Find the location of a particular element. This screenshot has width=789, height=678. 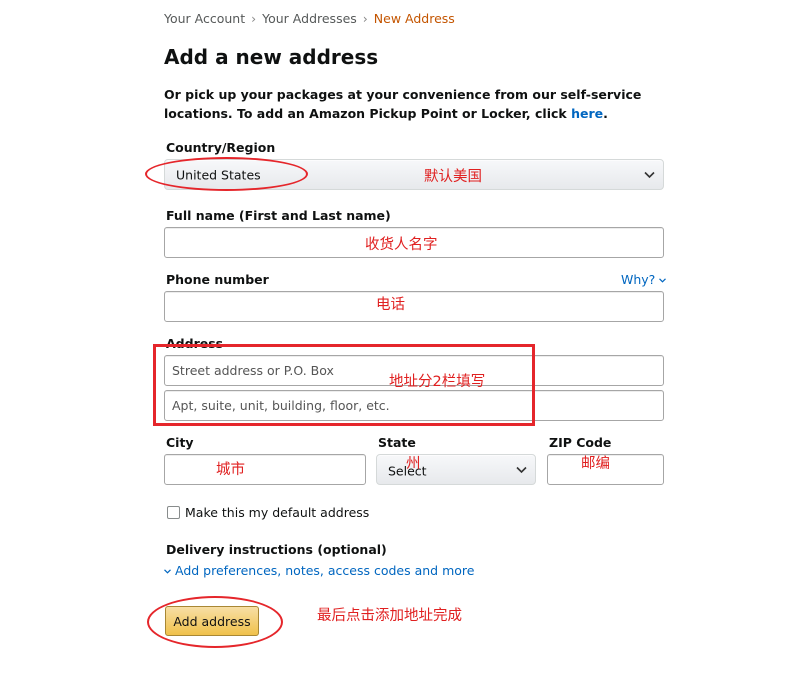

breadcrumb-your-addresses: Your Addresses is located at coordinates (309, 18).